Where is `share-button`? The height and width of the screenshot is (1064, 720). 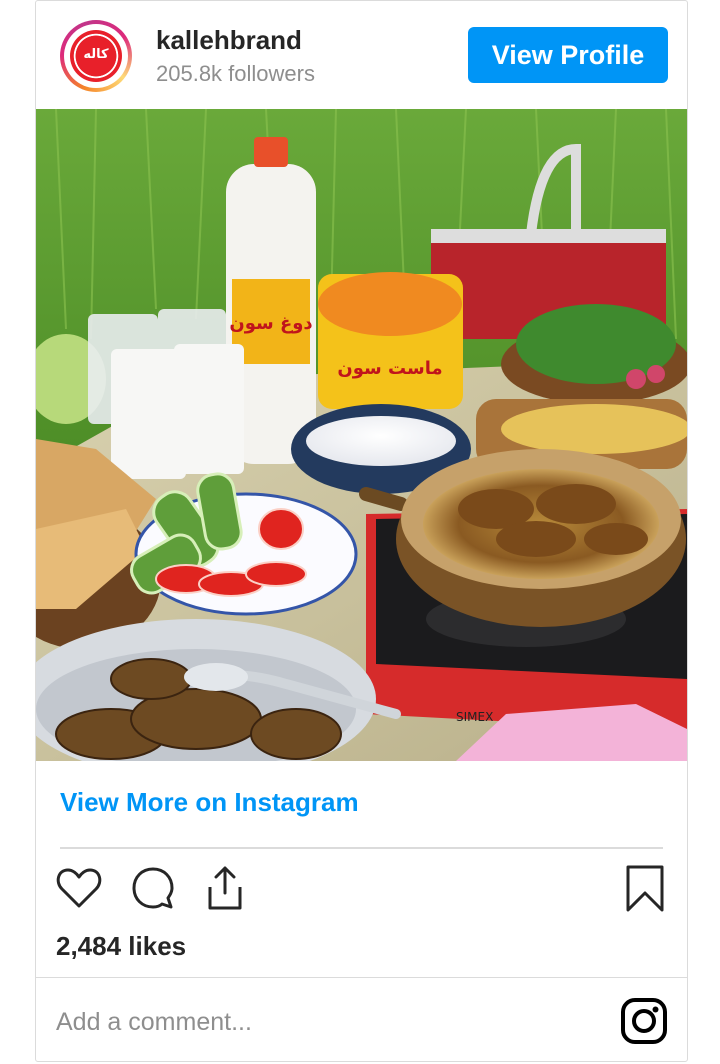 share-button is located at coordinates (225, 888).